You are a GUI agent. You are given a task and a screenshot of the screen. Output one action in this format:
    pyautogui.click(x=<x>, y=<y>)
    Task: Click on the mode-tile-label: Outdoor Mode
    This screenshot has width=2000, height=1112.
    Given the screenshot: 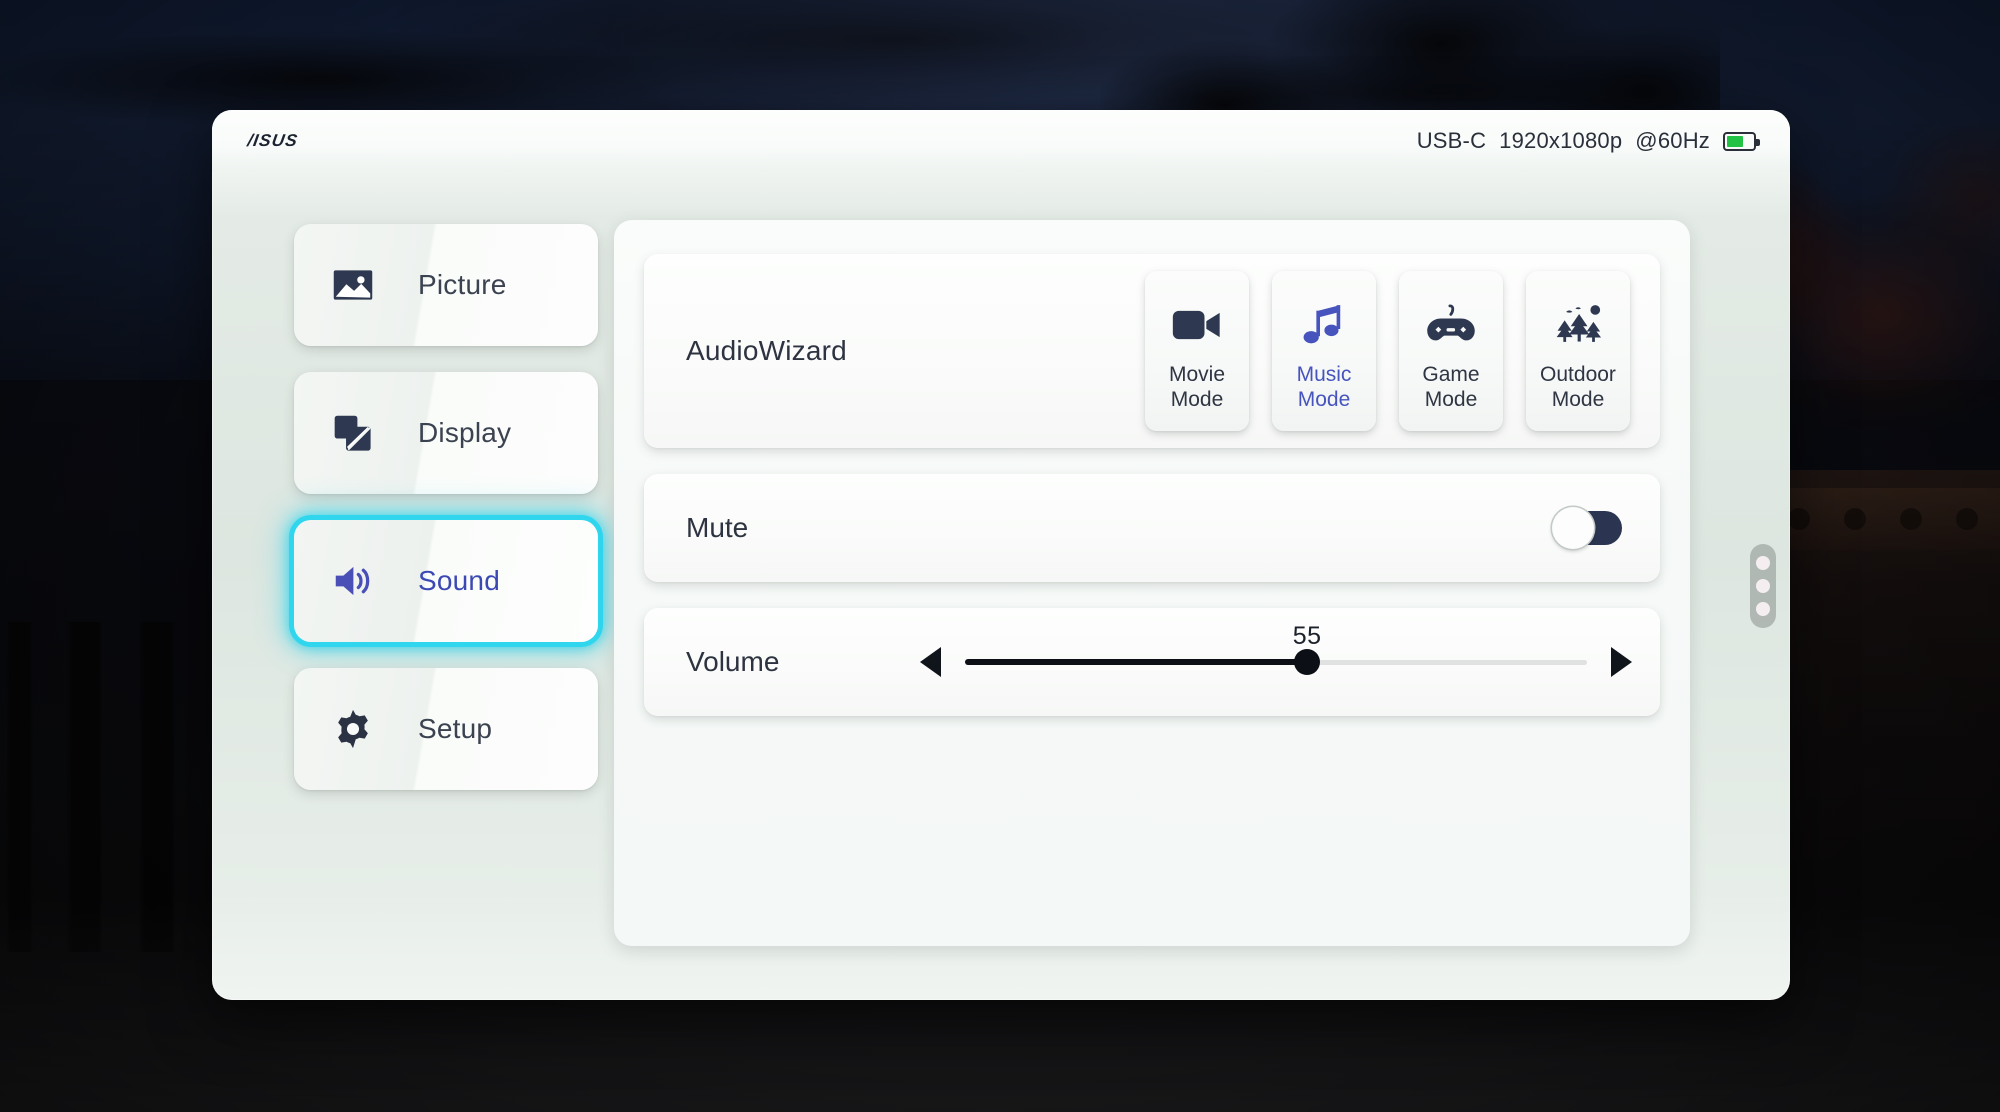 What is the action you would take?
    pyautogui.click(x=1578, y=387)
    